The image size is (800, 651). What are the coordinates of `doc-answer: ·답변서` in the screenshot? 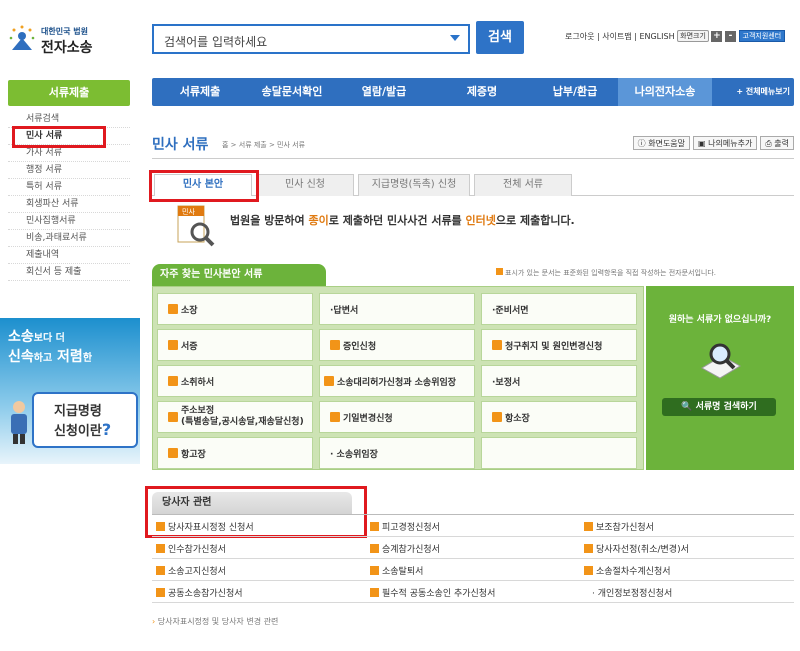 It's located at (397, 309).